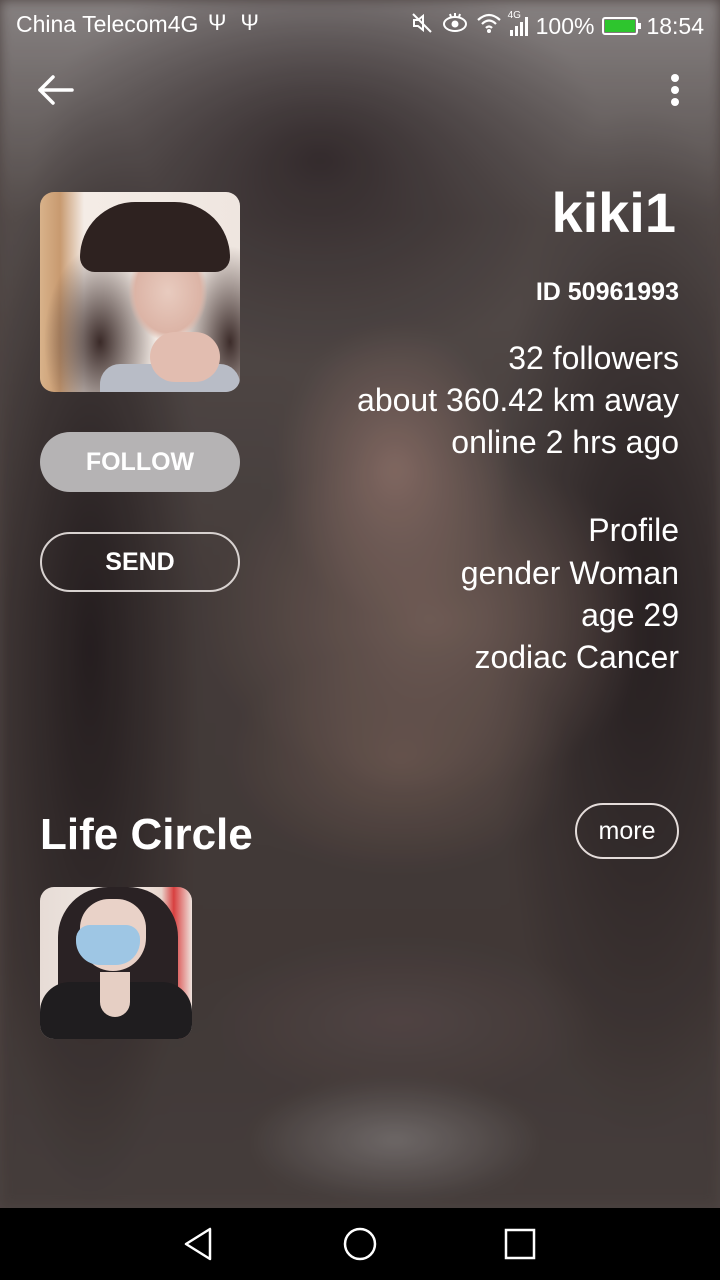 Image resolution: width=720 pixels, height=1280 pixels. I want to click on username: kiki1, so click(613, 212).